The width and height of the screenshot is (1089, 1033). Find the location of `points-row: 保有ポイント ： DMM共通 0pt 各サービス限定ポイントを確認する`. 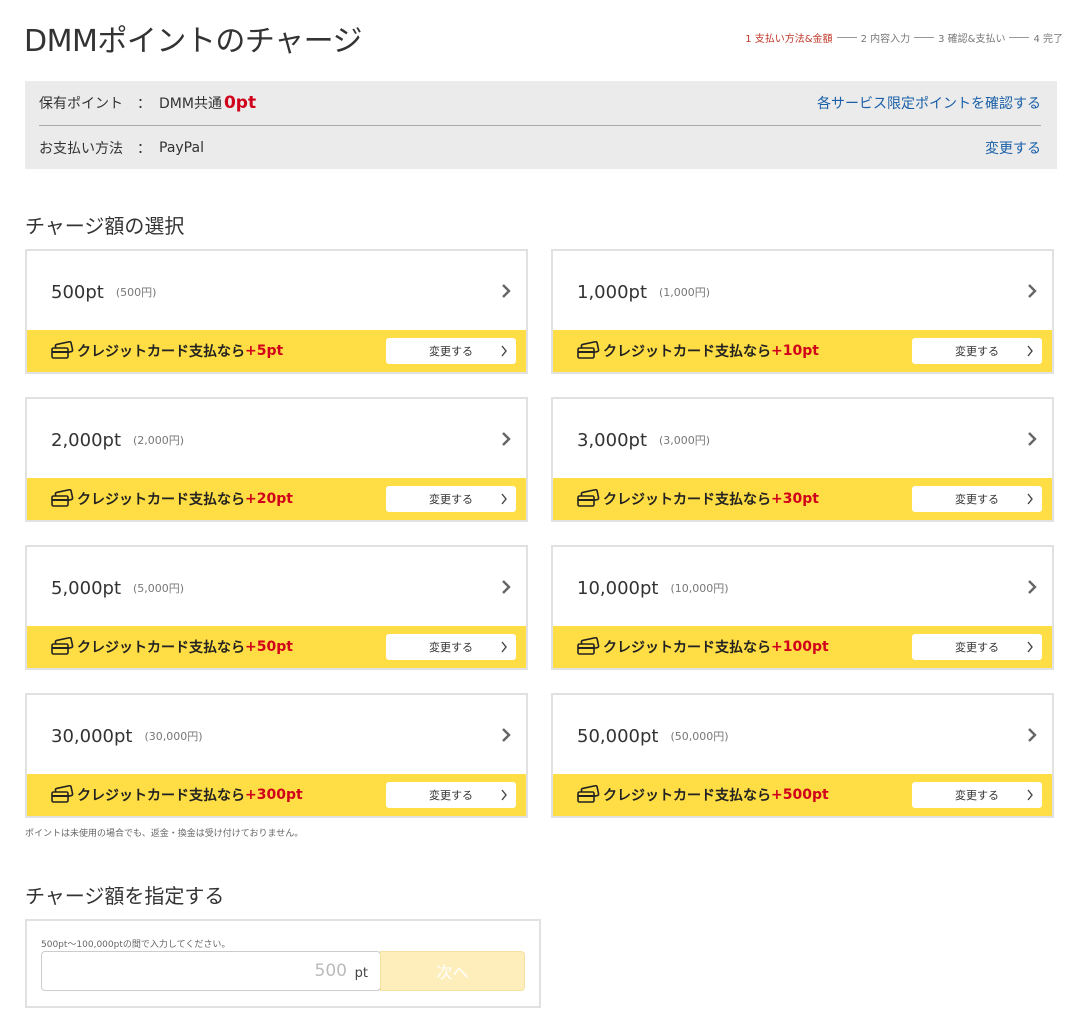

points-row: 保有ポイント ： DMM共通 0pt 各サービス限定ポイントを確認する is located at coordinates (540, 103).